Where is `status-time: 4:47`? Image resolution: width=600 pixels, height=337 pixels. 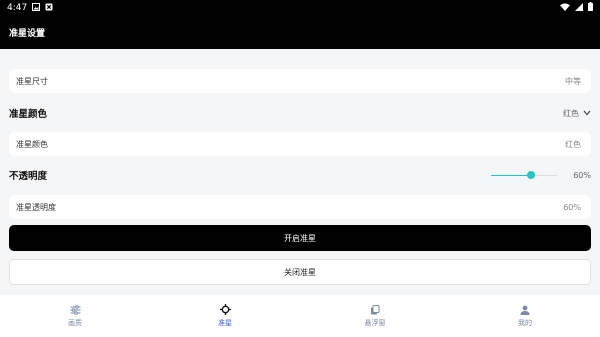
status-time: 4:47 is located at coordinates (17, 8).